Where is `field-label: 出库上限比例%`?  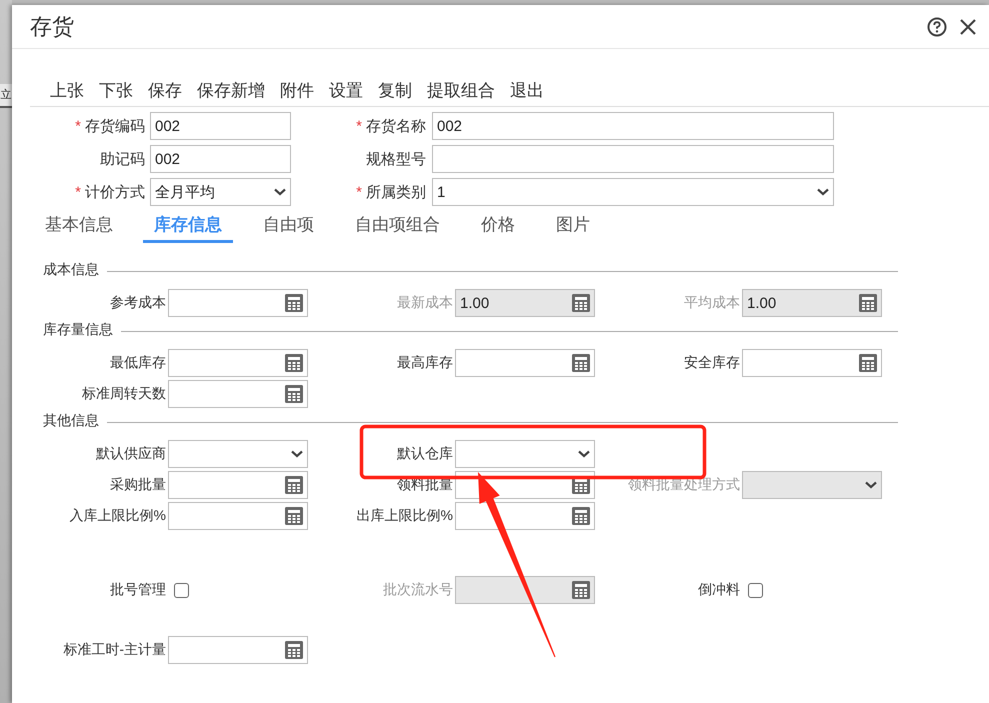 field-label: 出库上限比例% is located at coordinates (404, 516).